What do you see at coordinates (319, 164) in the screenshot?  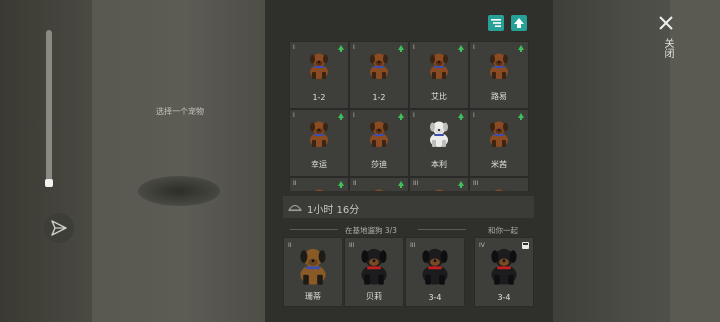 I see `pet-name: 幸运` at bounding box center [319, 164].